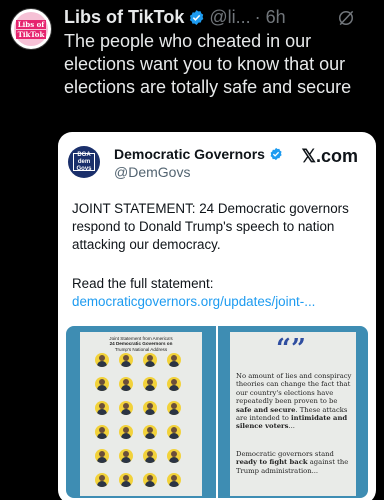 This screenshot has height=500, width=384. What do you see at coordinates (84, 168) in the screenshot?
I see `demgovs-logo-line3: Govs` at bounding box center [84, 168].